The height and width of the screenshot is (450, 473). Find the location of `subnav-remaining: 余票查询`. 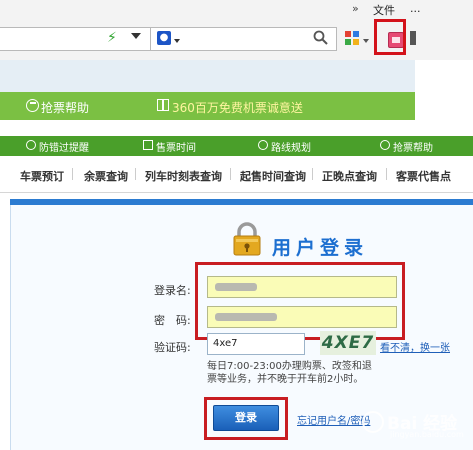

subnav-remaining: 余票查询 is located at coordinates (106, 176).